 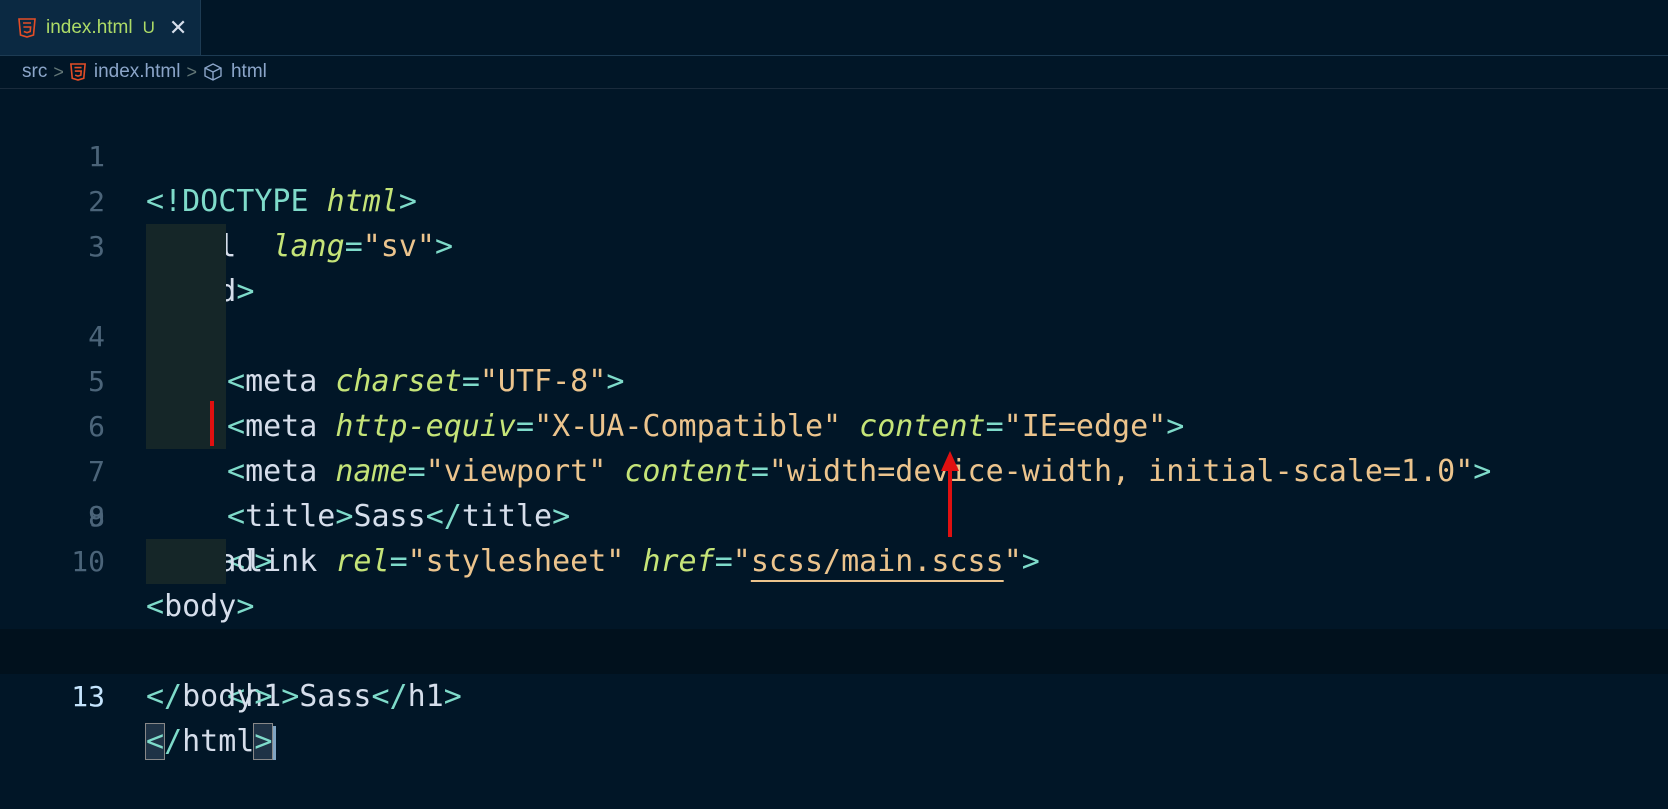 I want to click on code-content: </body>, so click(x=209, y=696).